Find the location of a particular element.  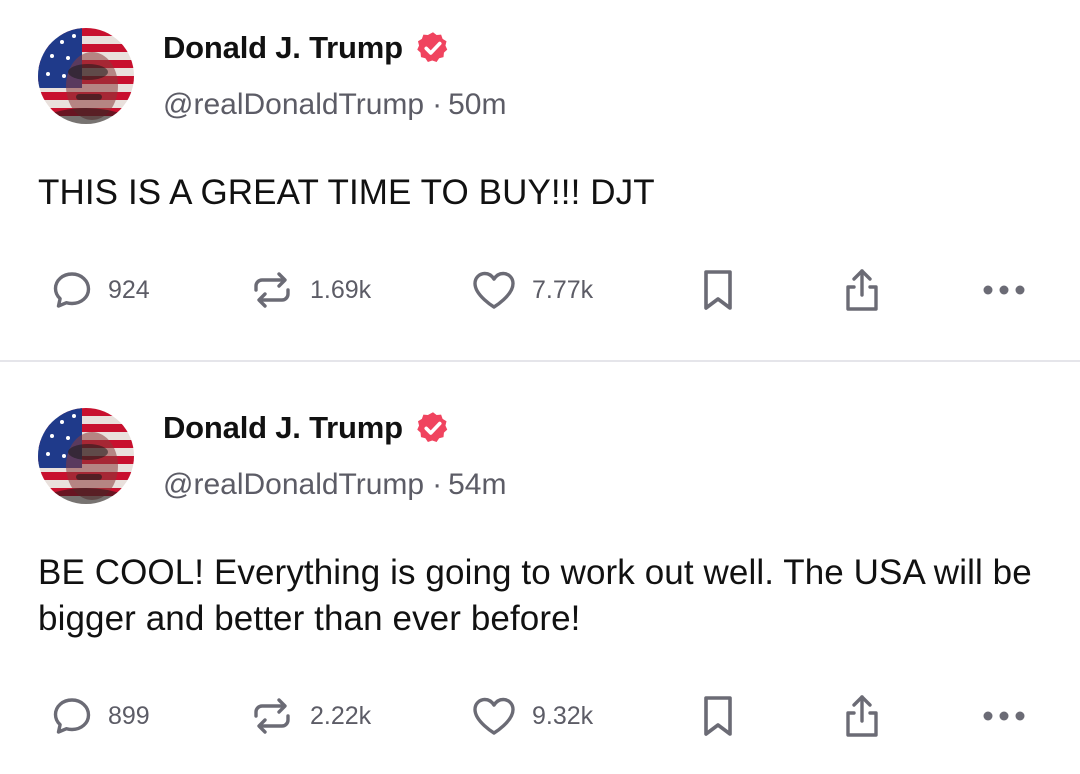

post-actions: 924 1.69k 7.77k is located at coordinates (540, 290).